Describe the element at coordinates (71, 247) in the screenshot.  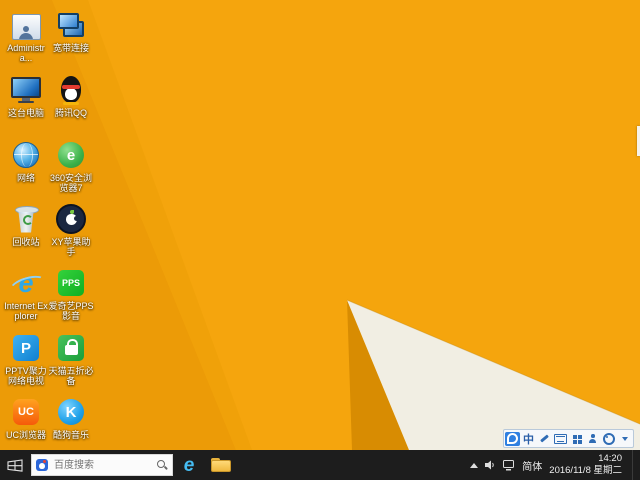
I see `icon-label: XY苹果助手` at that location.